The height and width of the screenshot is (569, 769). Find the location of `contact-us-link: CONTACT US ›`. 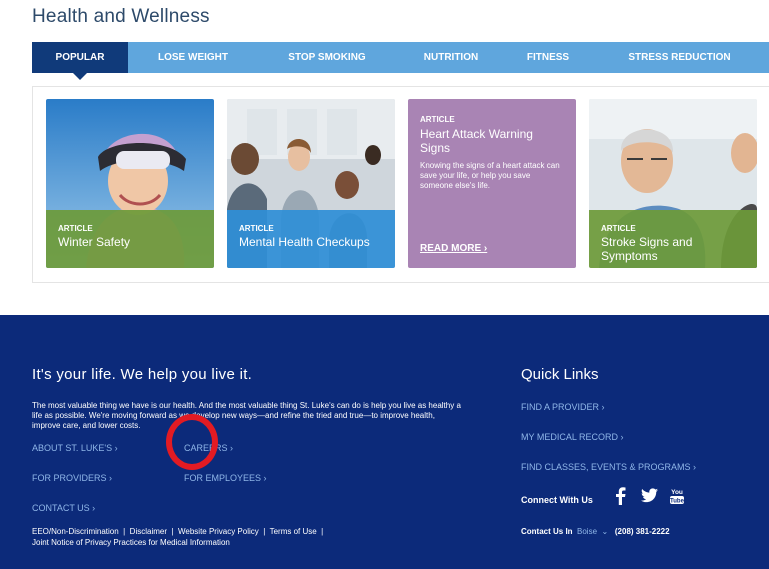

contact-us-link: CONTACT US › is located at coordinates (63, 508).